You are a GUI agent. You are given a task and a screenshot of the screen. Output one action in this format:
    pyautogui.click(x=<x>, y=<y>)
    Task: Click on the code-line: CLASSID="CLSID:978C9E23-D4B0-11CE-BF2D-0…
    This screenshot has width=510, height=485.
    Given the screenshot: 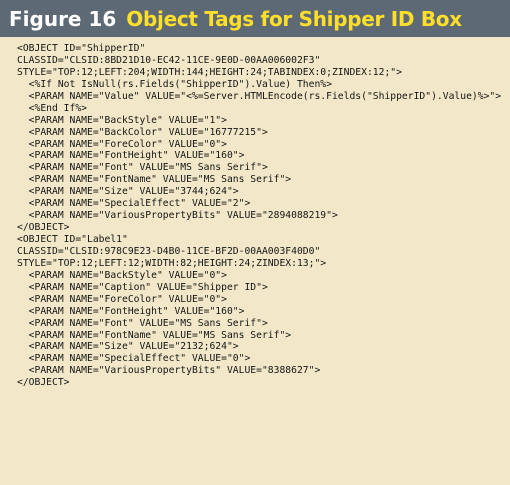 What is the action you would take?
    pyautogui.click(x=169, y=251)
    